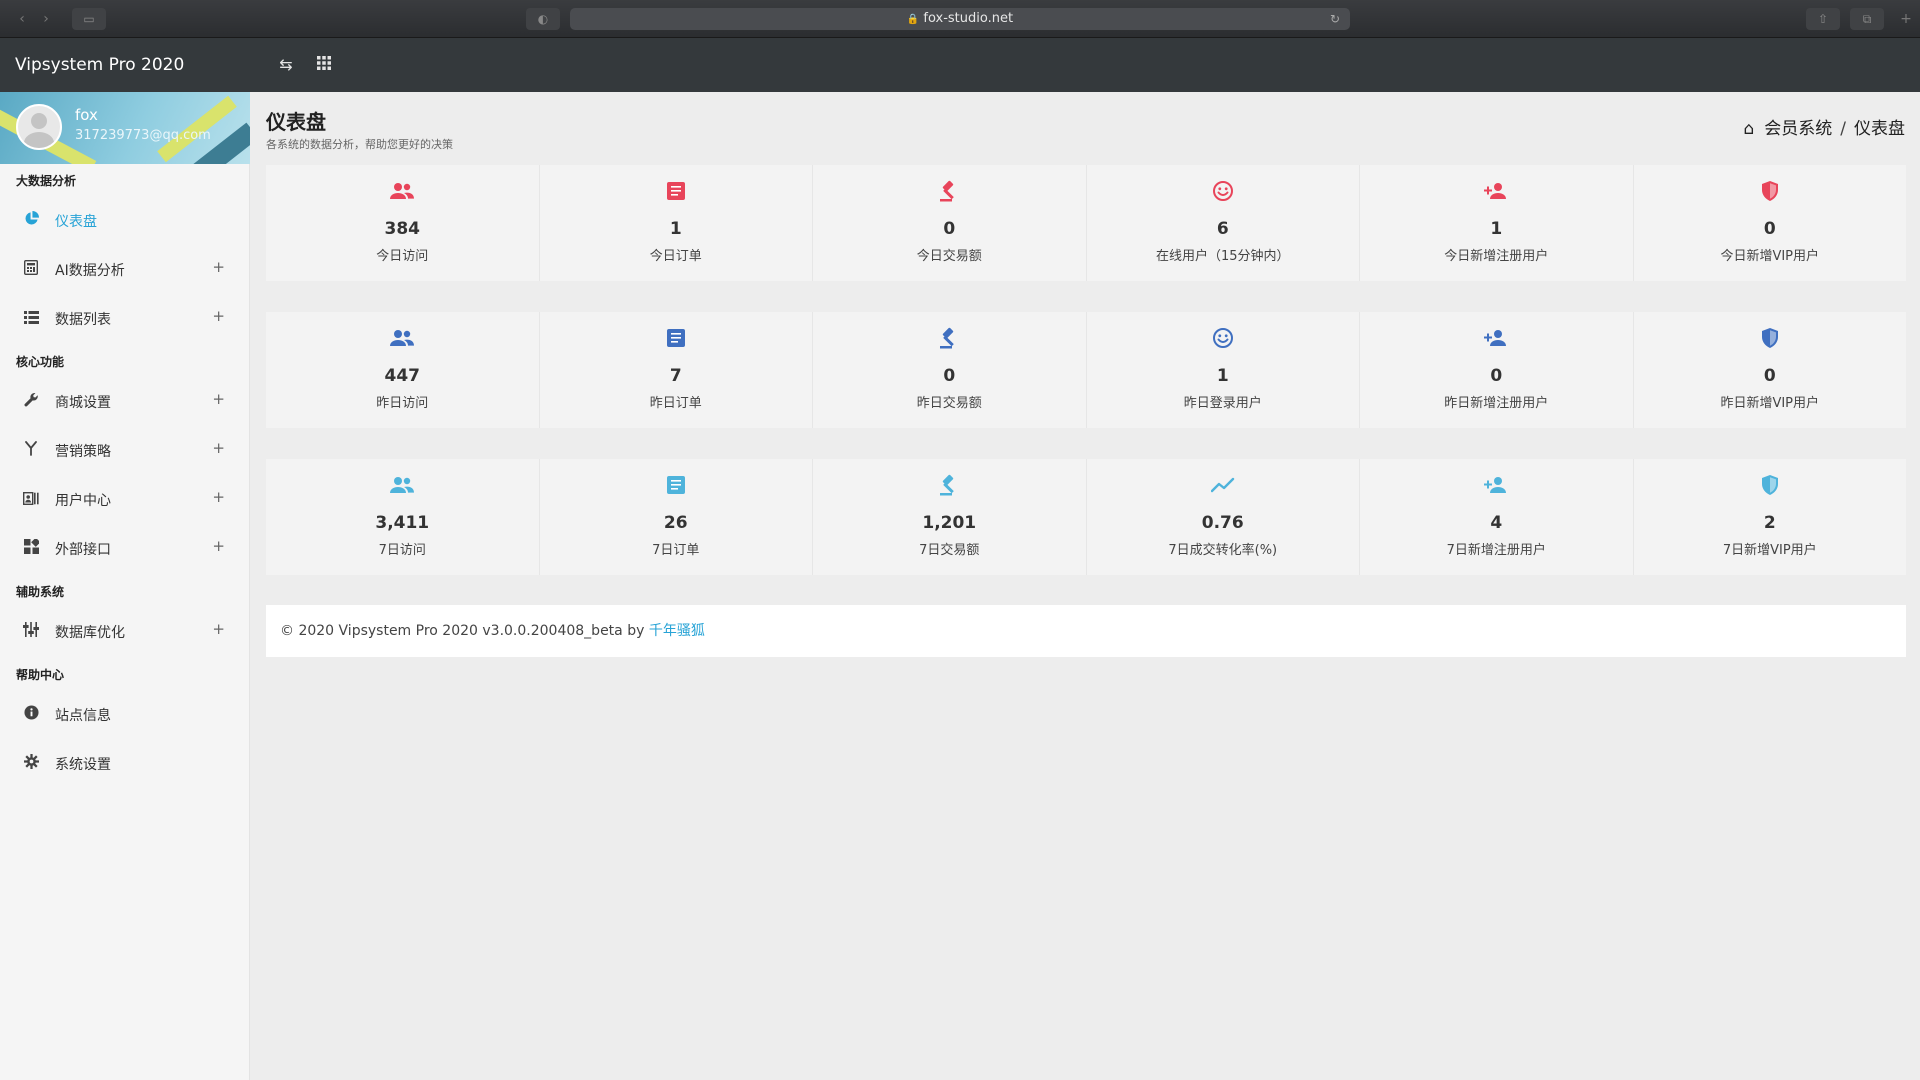 The width and height of the screenshot is (1920, 1080). What do you see at coordinates (90, 271) in the screenshot?
I see `sidebar-item-label: AI数据分析` at bounding box center [90, 271].